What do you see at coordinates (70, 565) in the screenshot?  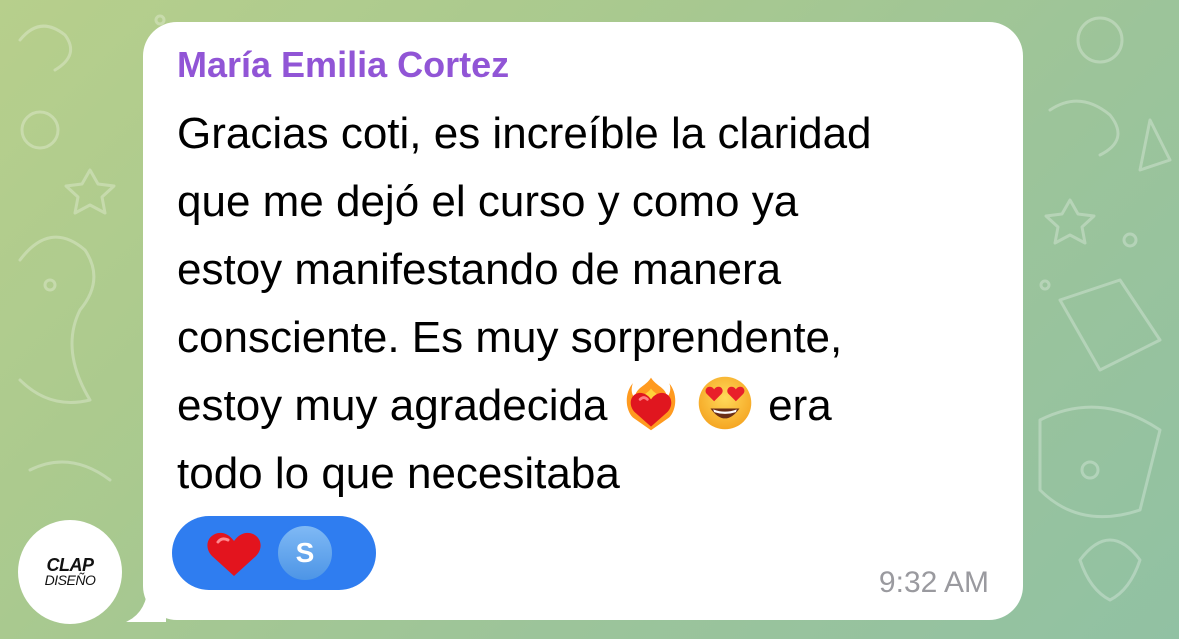 I see `logo-wordmark: CLAP` at bounding box center [70, 565].